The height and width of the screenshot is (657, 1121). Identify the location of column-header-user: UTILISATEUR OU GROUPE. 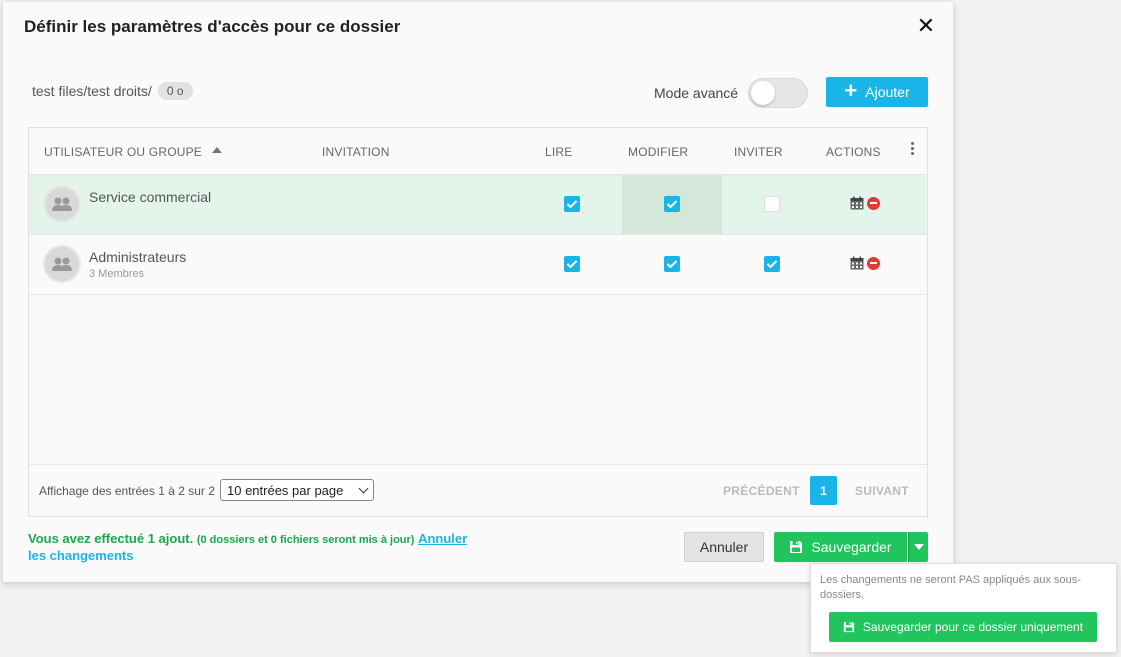
(133, 152).